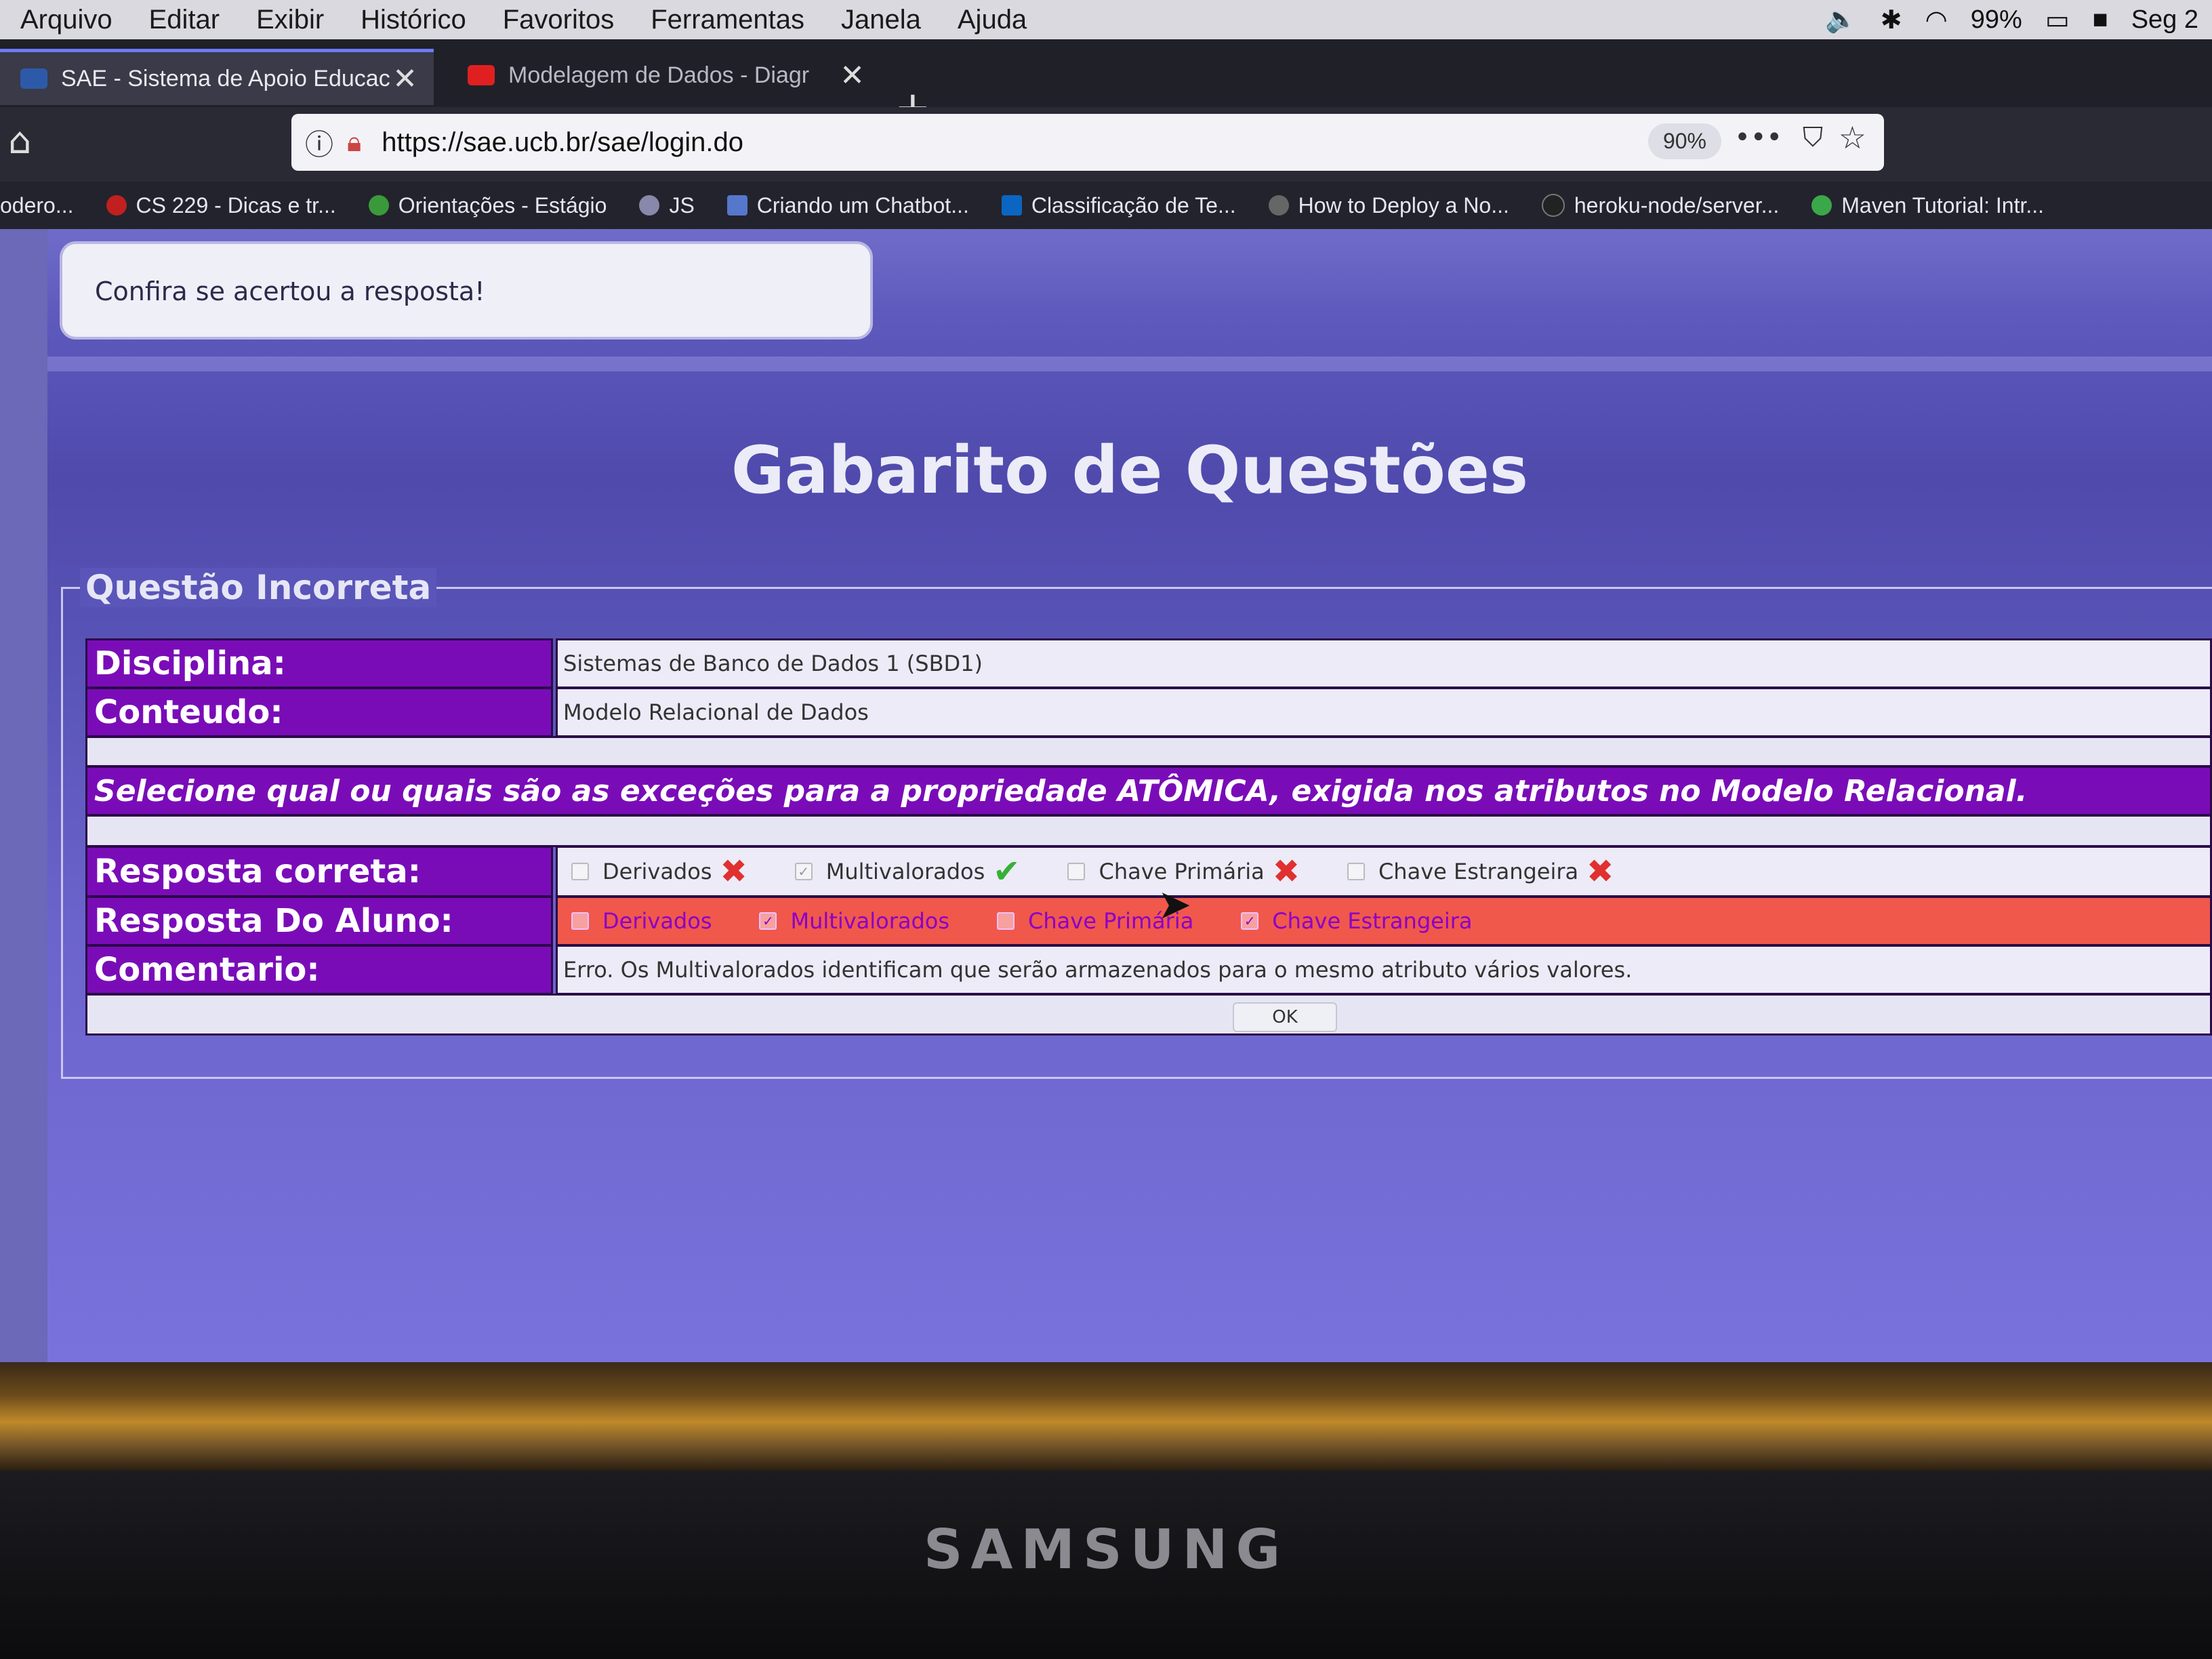  What do you see at coordinates (1130, 470) in the screenshot?
I see `page-title: Gabarito de Questões` at bounding box center [1130, 470].